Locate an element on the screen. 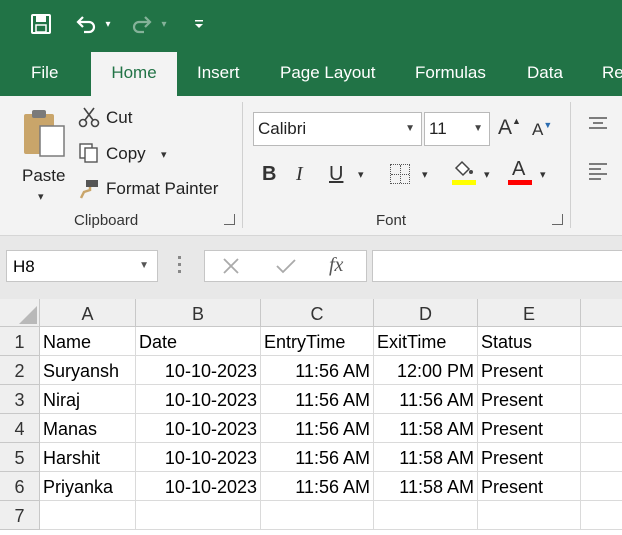 The width and height of the screenshot is (622, 535). row-header: 2 is located at coordinates (20, 370).